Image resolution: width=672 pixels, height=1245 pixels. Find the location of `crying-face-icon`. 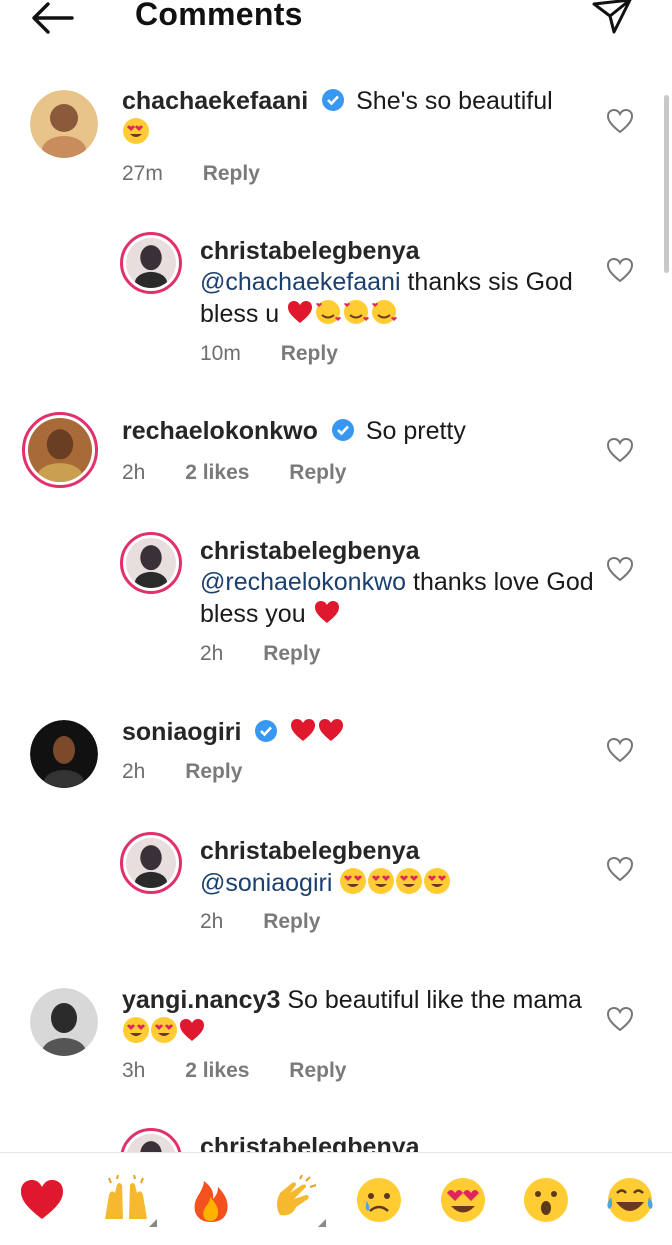

crying-face-icon is located at coordinates (379, 1200).